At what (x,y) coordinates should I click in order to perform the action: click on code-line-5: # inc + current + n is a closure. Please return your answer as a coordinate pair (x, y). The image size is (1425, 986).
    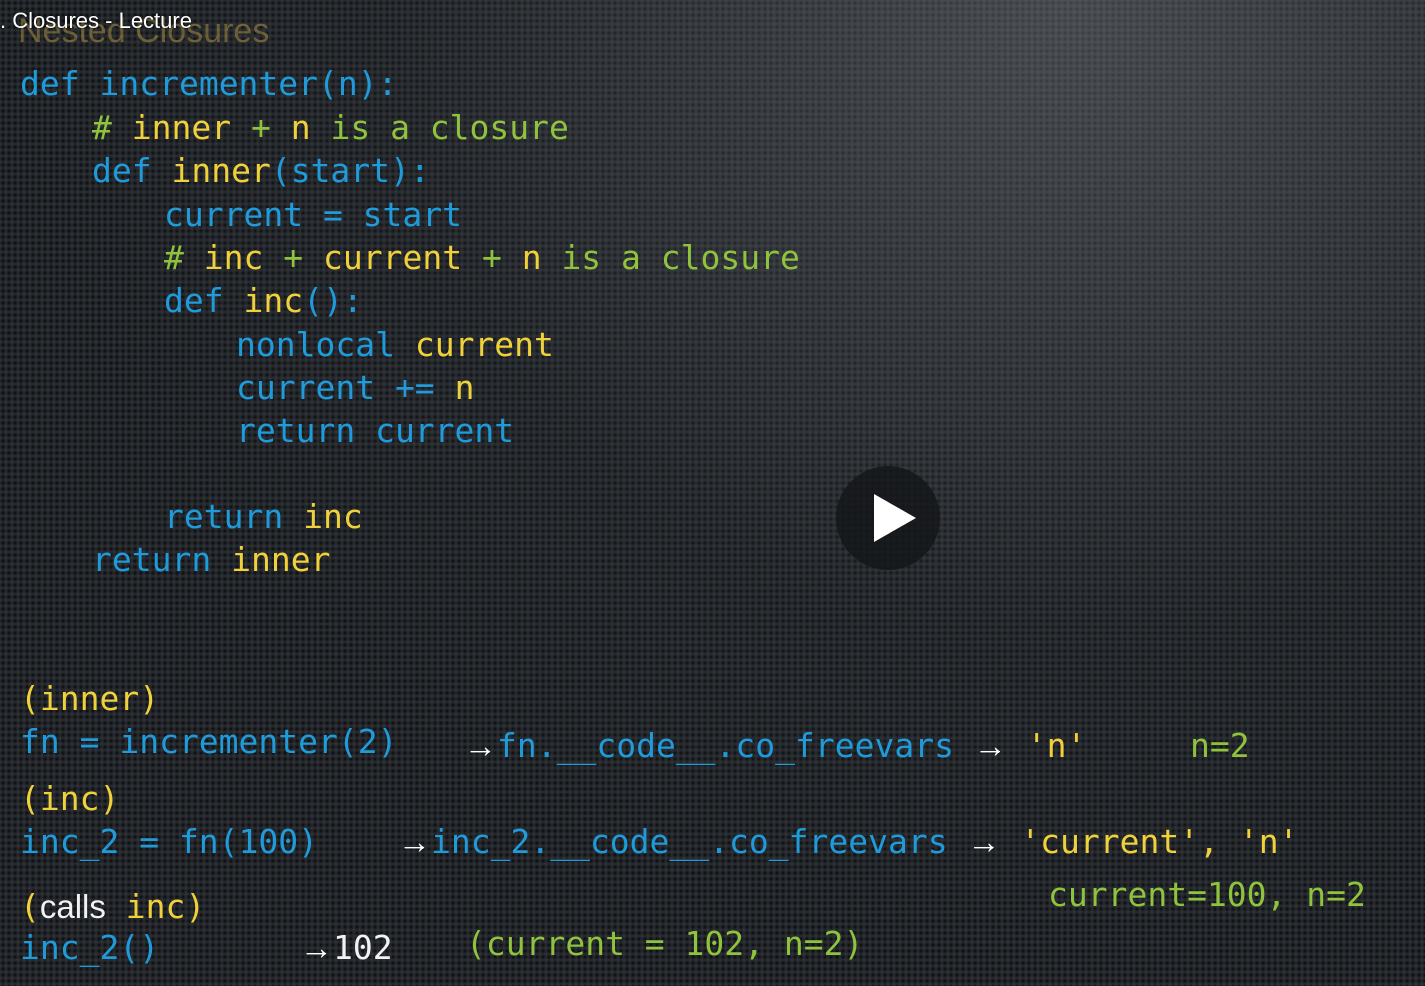
    Looking at the image, I should click on (482, 258).